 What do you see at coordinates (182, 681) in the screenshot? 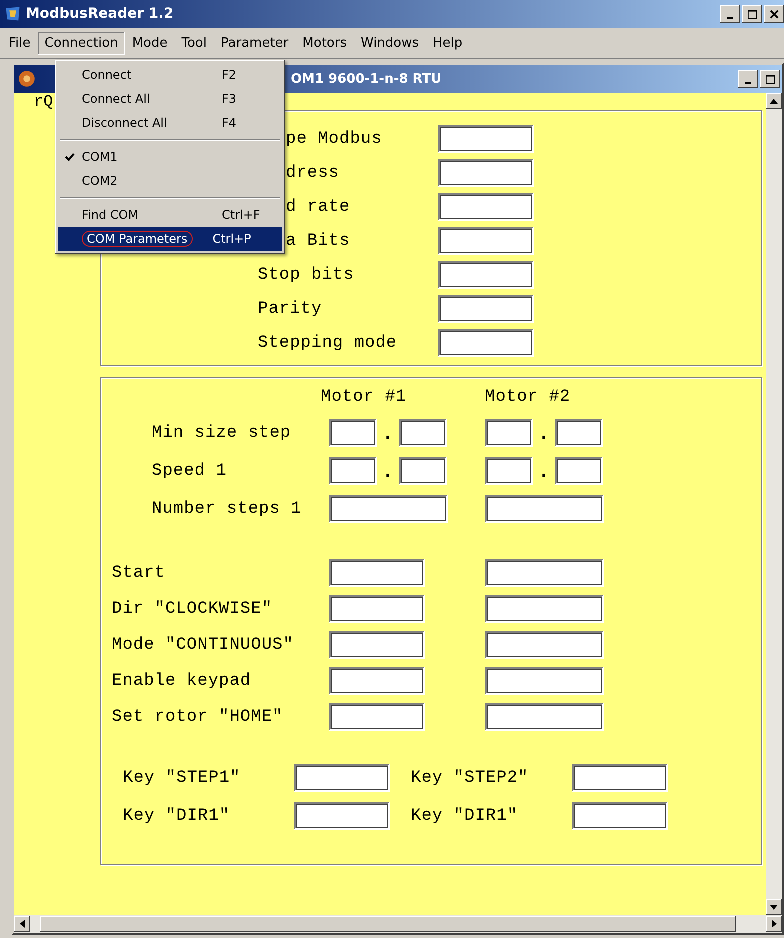
I see `field-label: Enable keypad` at bounding box center [182, 681].